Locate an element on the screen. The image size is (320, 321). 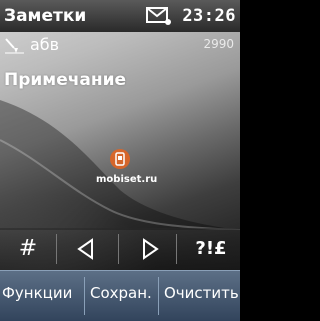
note-text: Примечание is located at coordinates (65, 80).